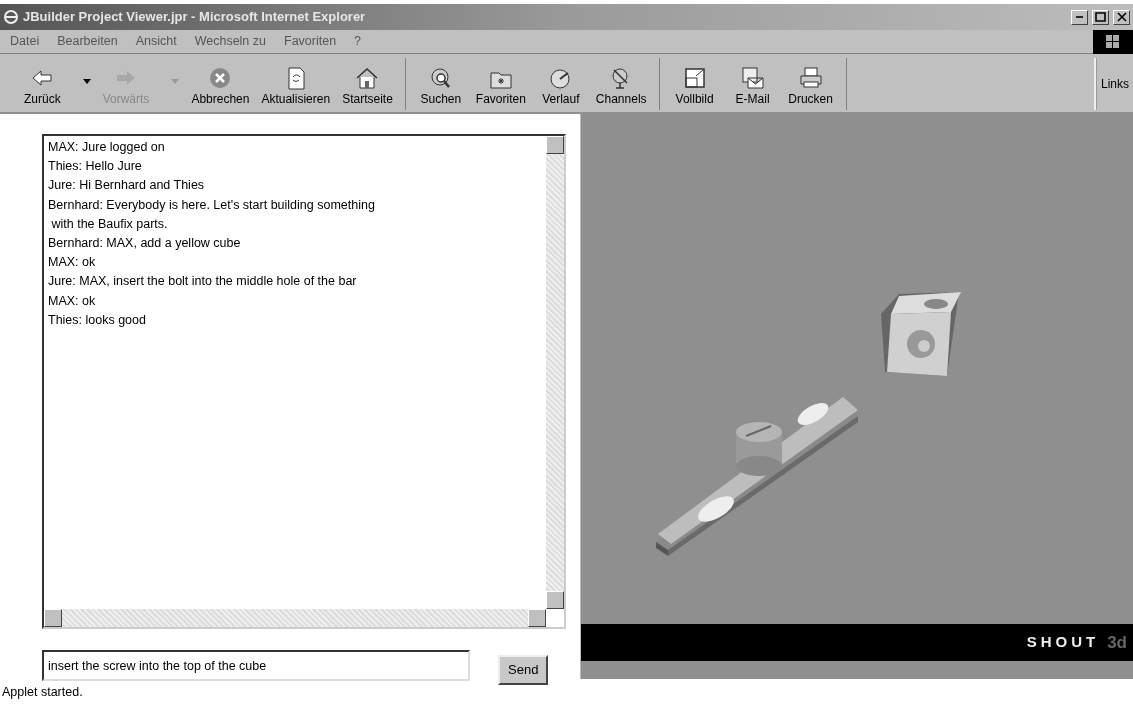 Image resolution: width=1133 pixels, height=715 pixels. What do you see at coordinates (440, 84) in the screenshot?
I see `toolbar-button: Suchen` at bounding box center [440, 84].